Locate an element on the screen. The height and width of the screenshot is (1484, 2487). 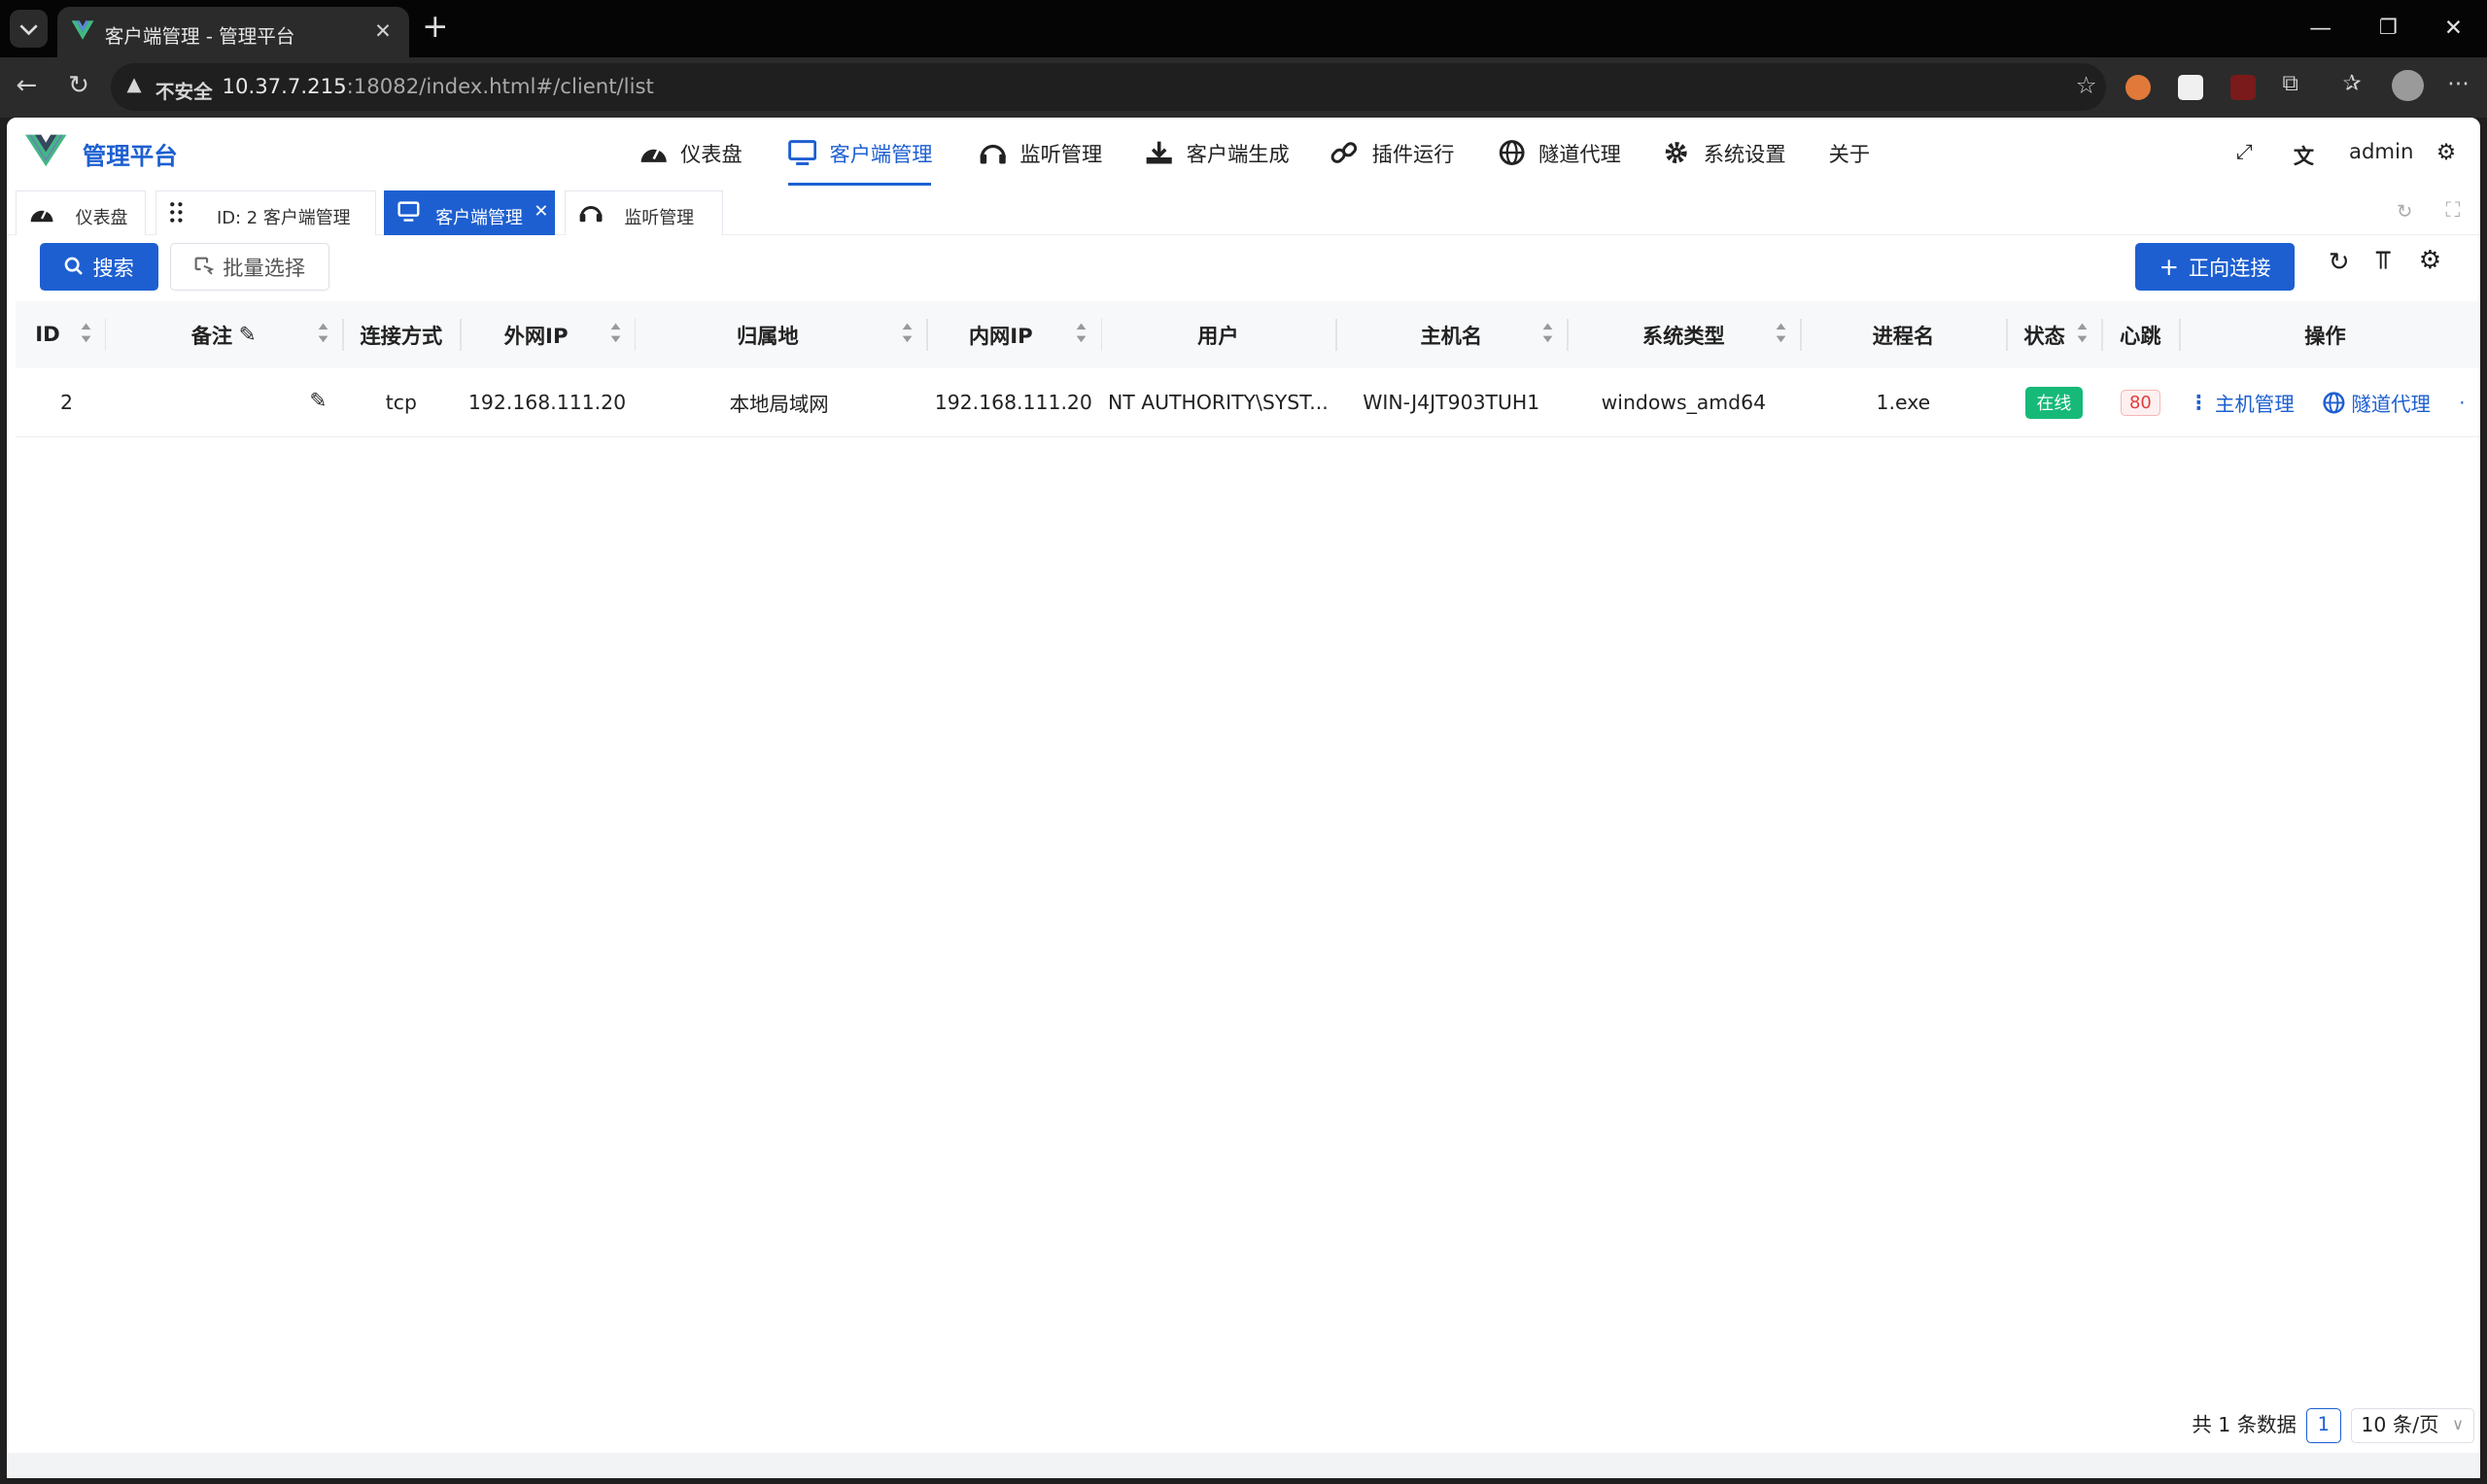
page-tab-client-detail: ID: 2 客户端管理 is located at coordinates (265, 212).